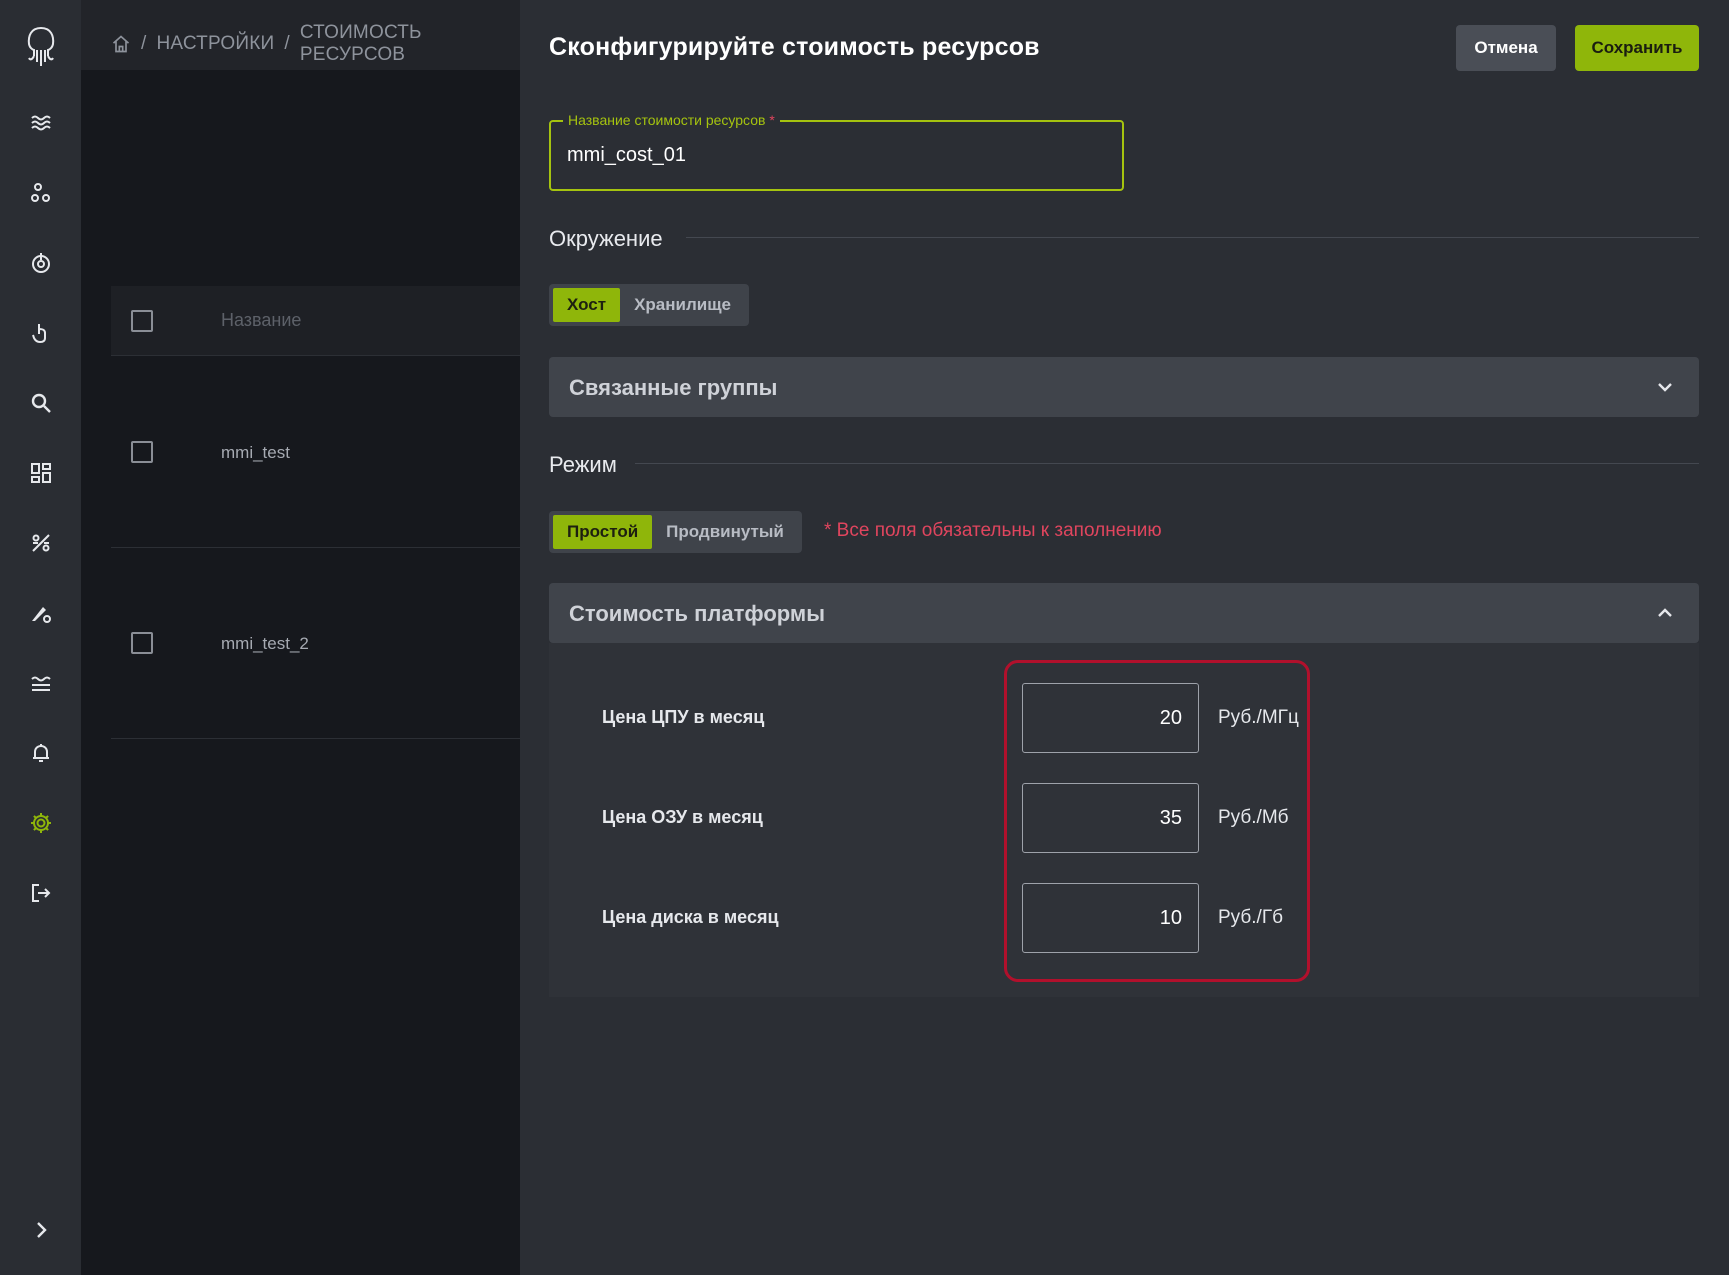 The height and width of the screenshot is (1275, 1729). What do you see at coordinates (41, 753) in the screenshot?
I see `bell-icon` at bounding box center [41, 753].